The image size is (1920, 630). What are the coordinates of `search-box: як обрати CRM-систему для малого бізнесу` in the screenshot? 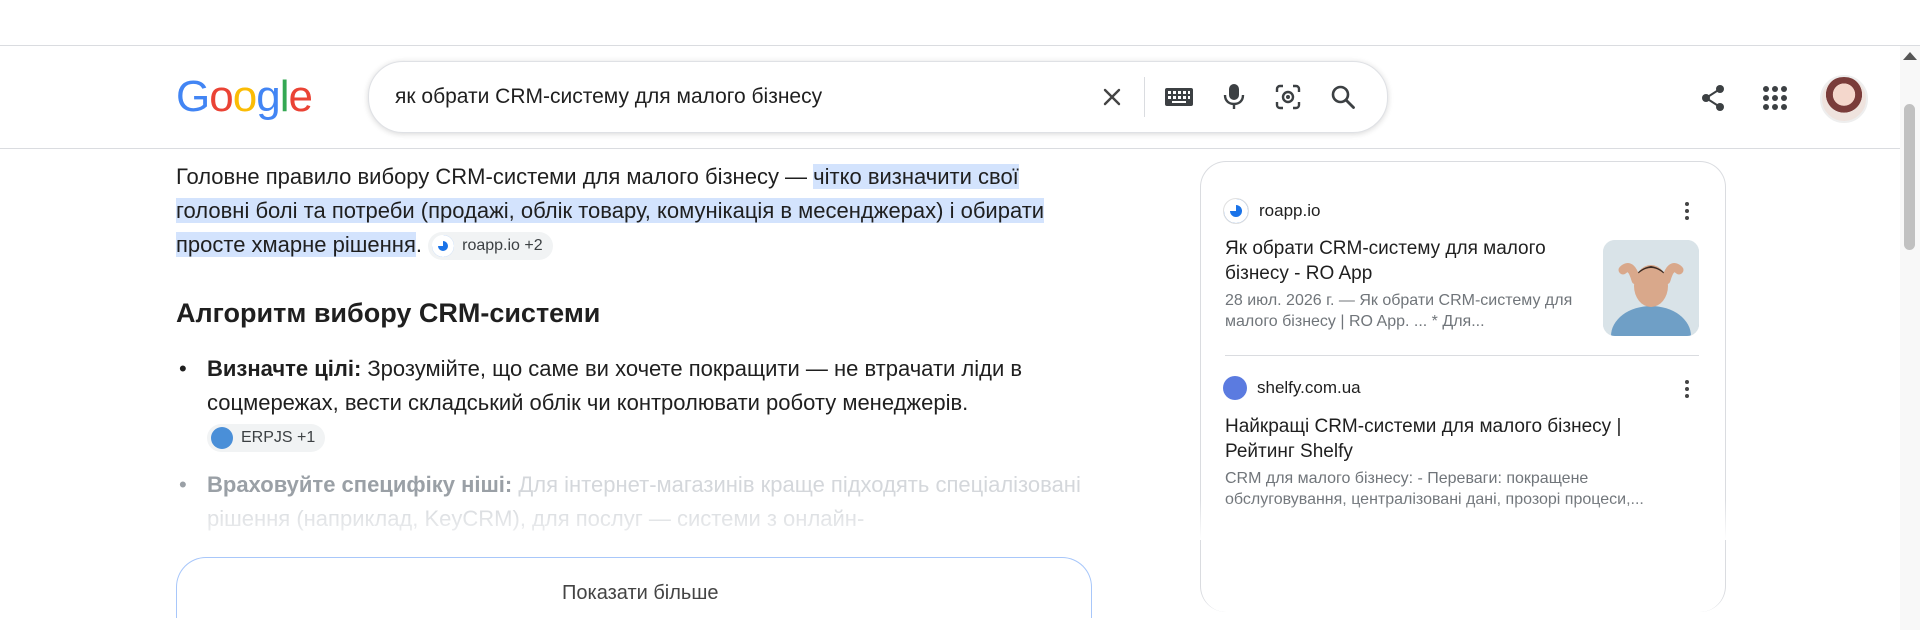 It's located at (878, 97).